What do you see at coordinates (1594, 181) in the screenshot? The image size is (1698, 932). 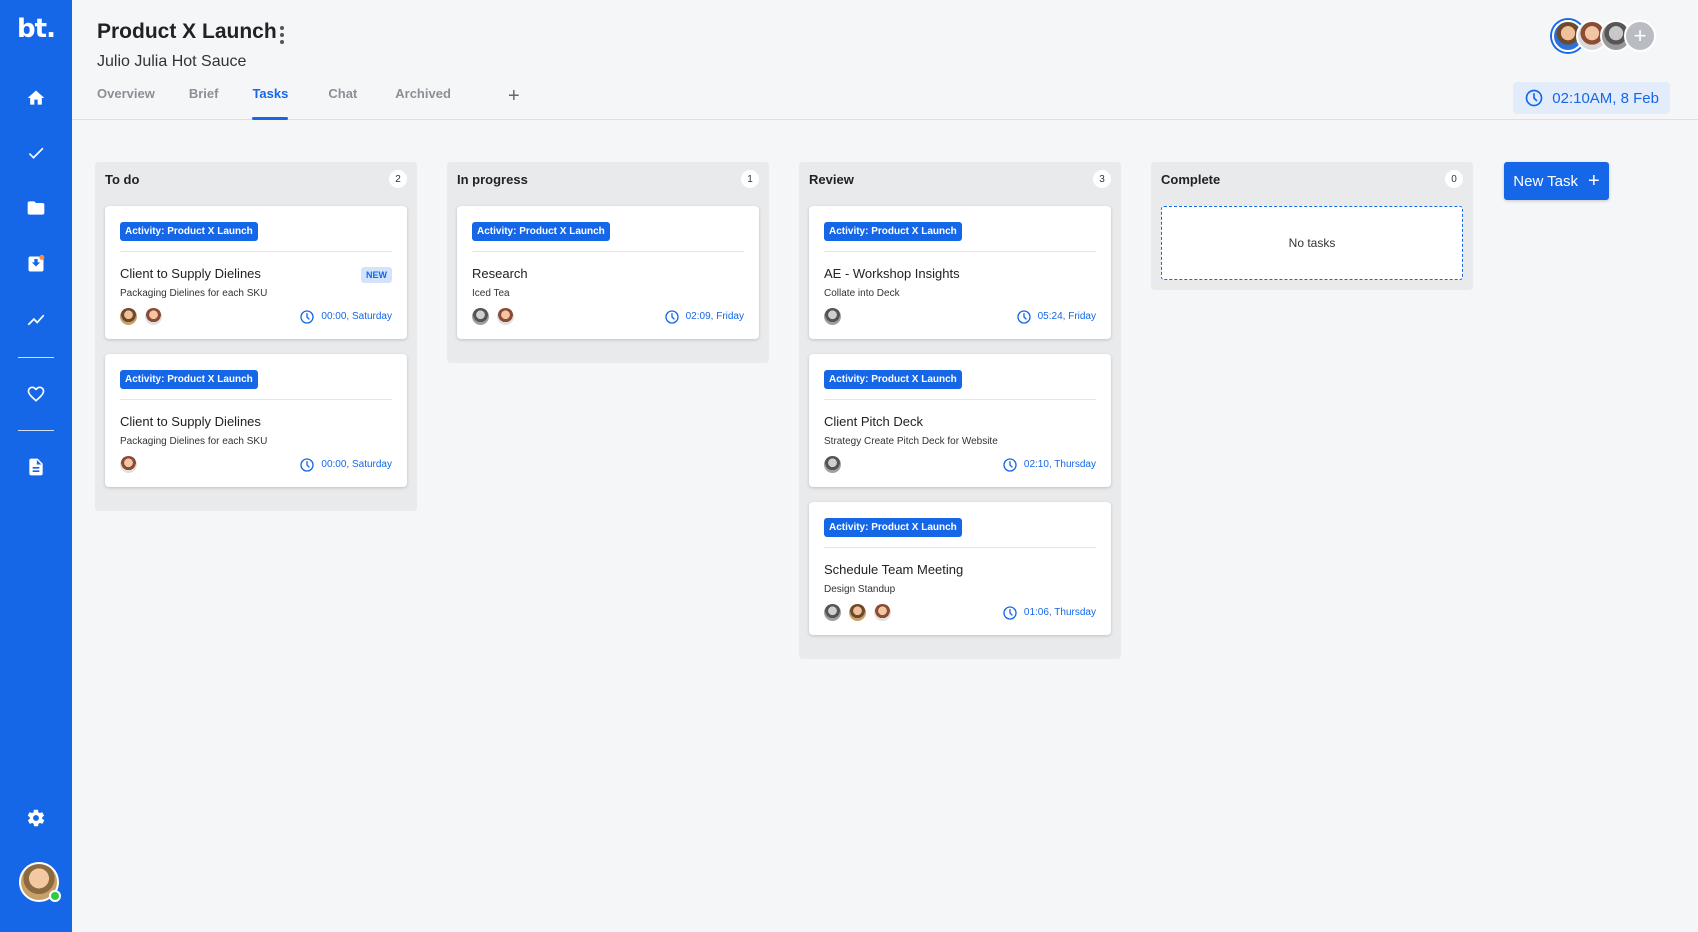 I see `plus-icon: +` at bounding box center [1594, 181].